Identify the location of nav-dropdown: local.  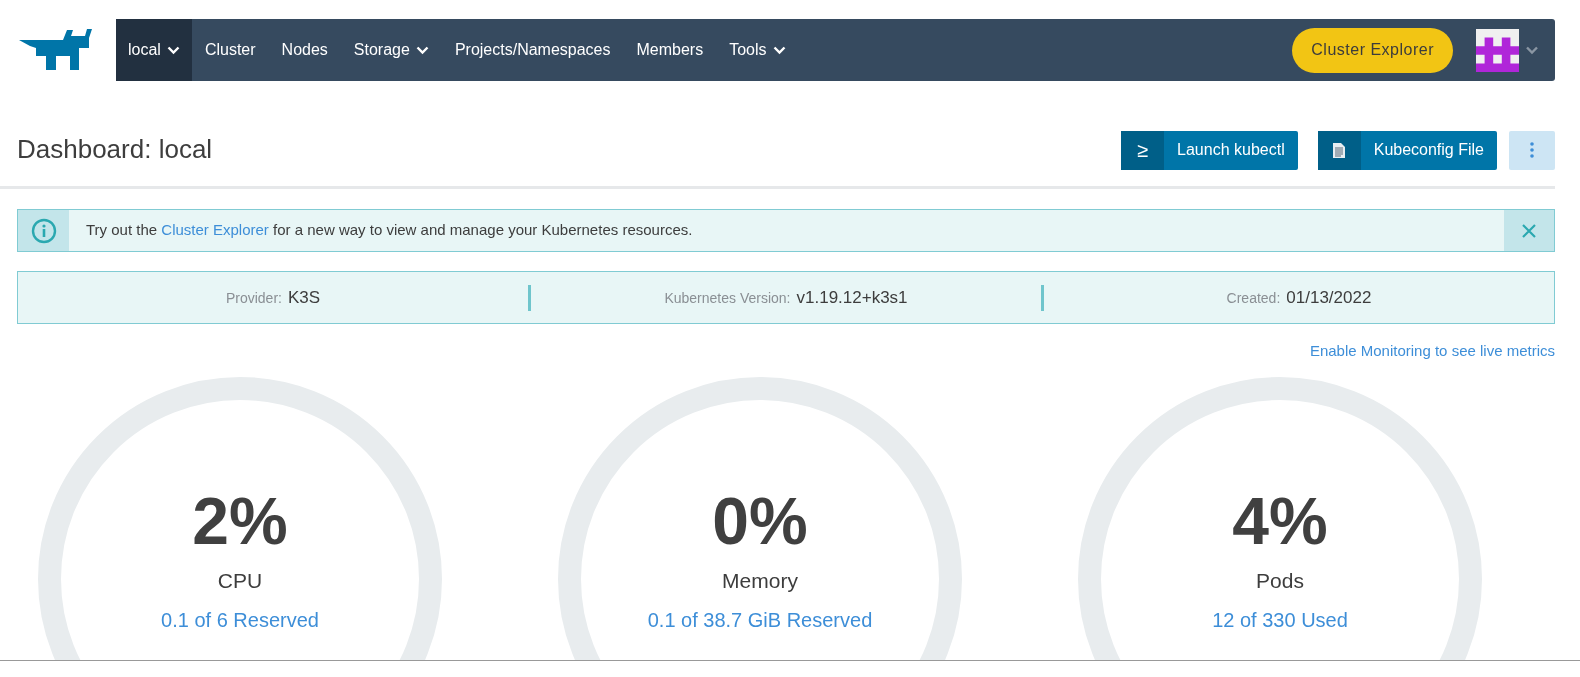
(154, 50).